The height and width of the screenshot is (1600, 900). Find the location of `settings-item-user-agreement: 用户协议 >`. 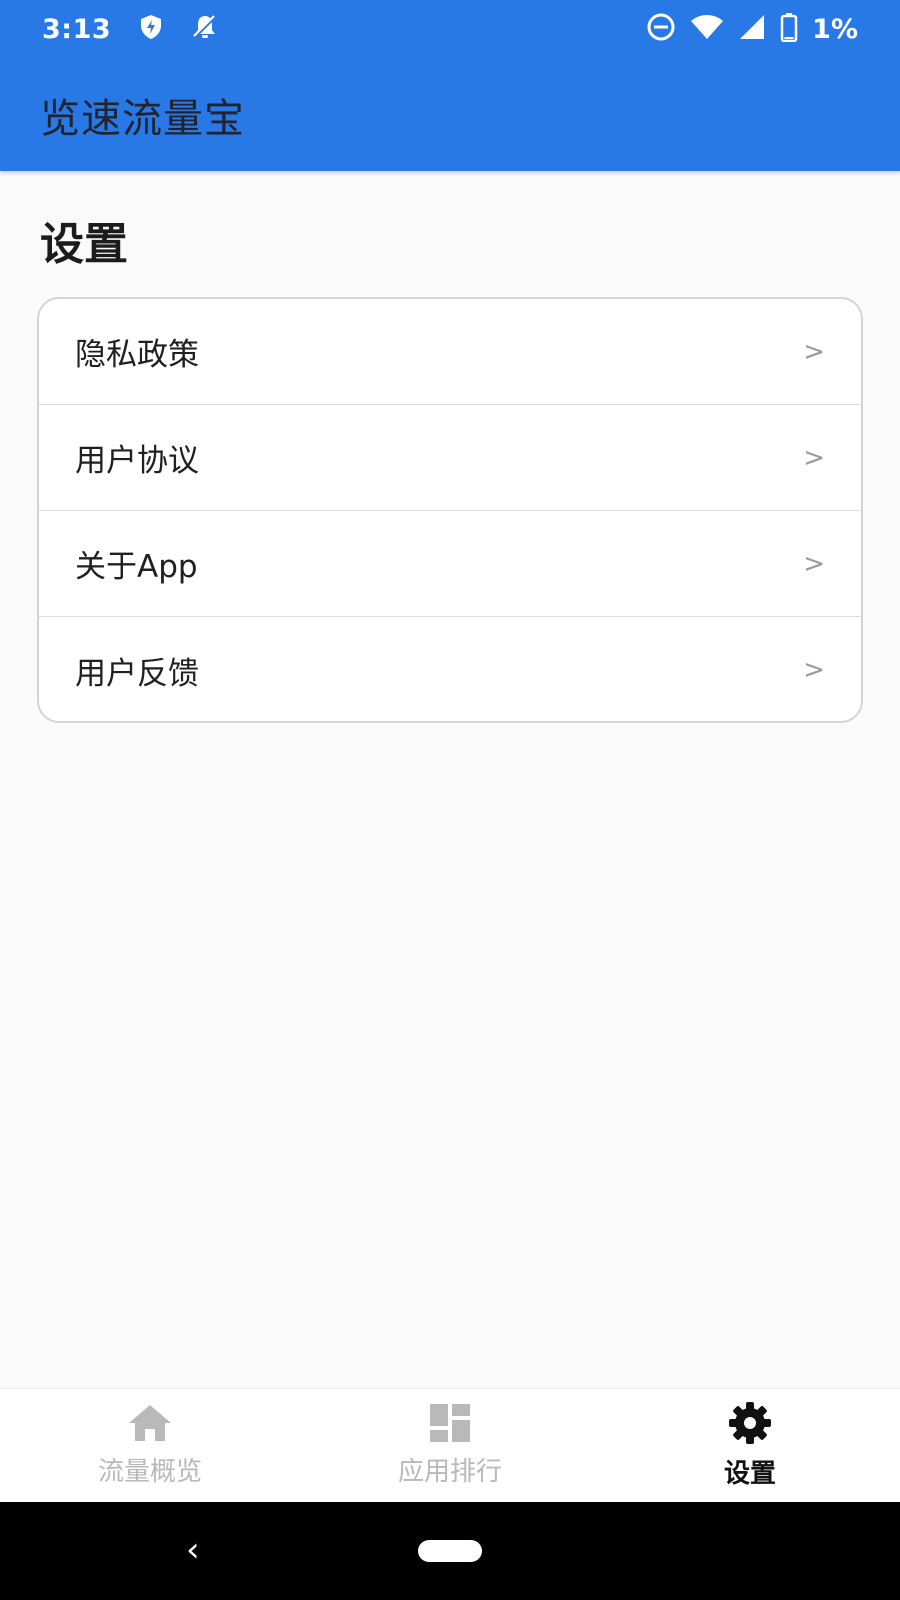

settings-item-user-agreement: 用户协议 > is located at coordinates (450, 458).